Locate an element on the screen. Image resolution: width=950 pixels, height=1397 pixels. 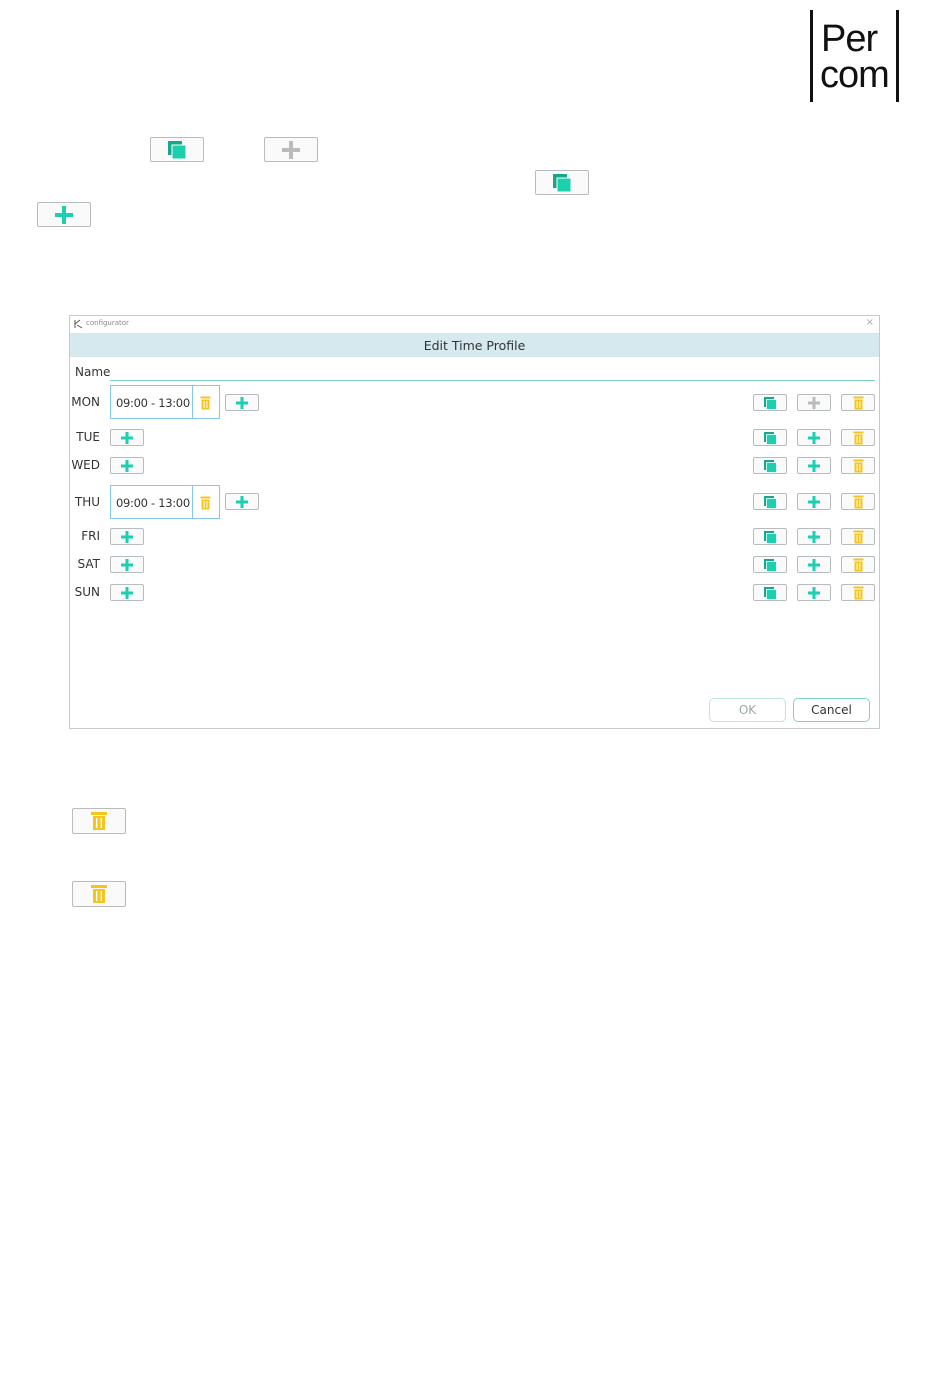
copy-day-button-tue is located at coordinates (770, 437).